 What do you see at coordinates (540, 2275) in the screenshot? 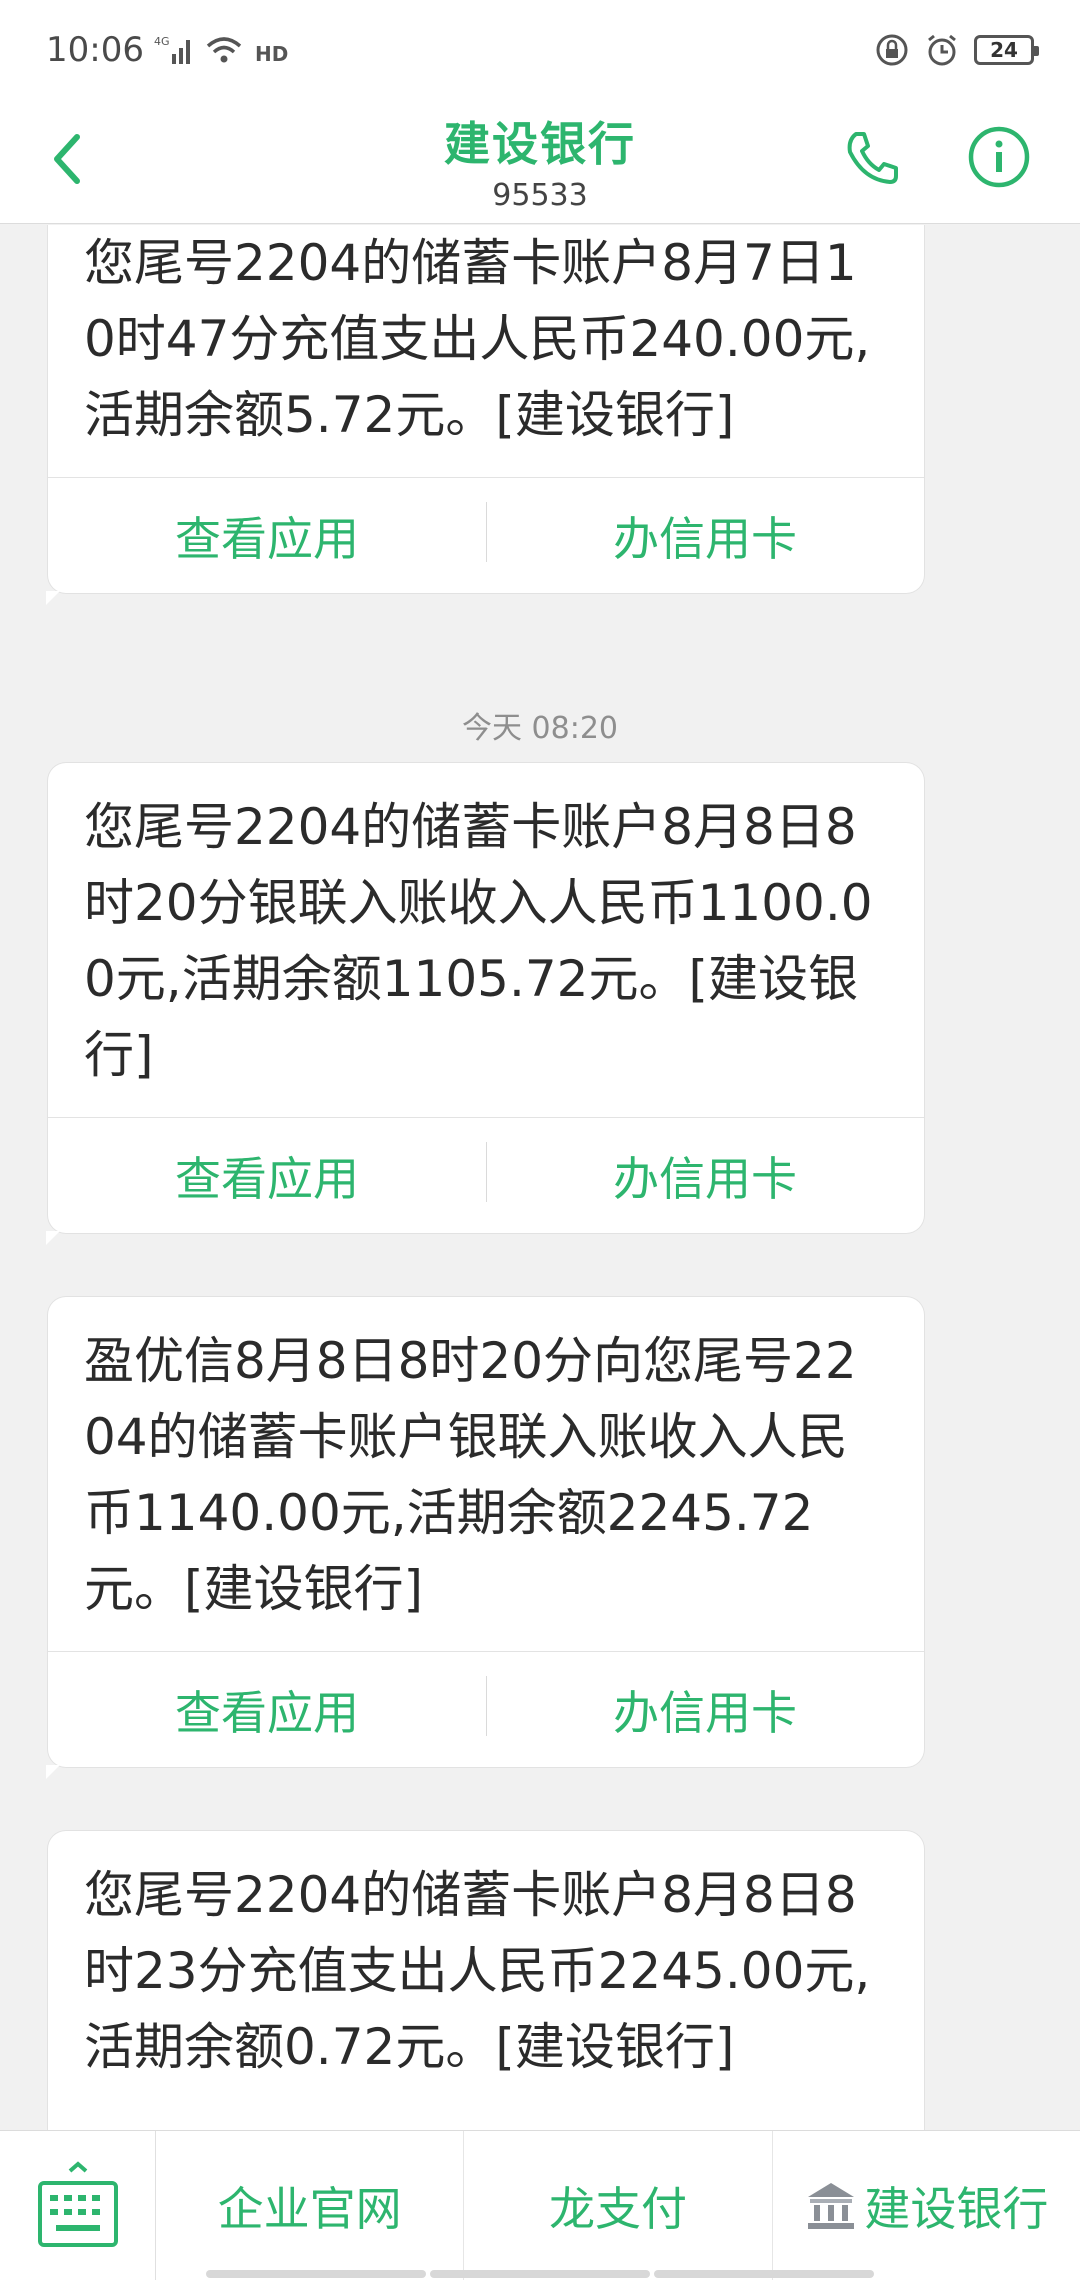
I see `home-indicator` at bounding box center [540, 2275].